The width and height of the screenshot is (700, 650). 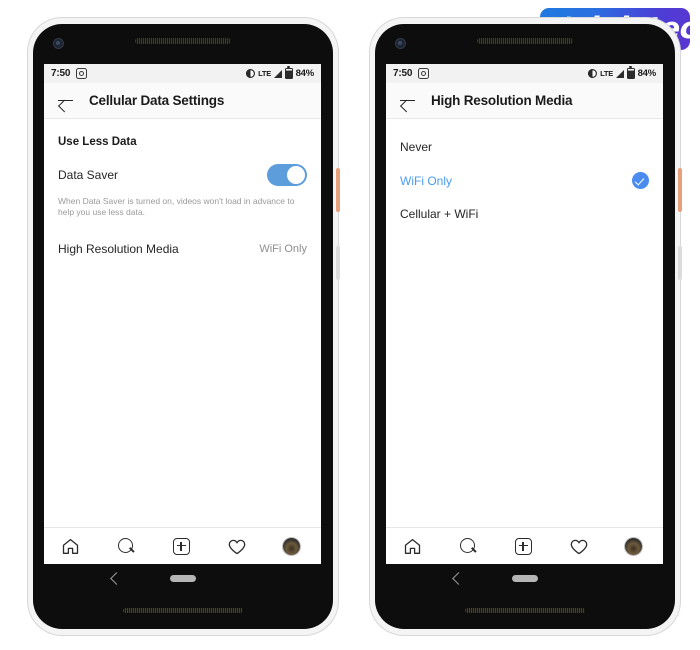 I want to click on volume-button-left, so click(x=338, y=263).